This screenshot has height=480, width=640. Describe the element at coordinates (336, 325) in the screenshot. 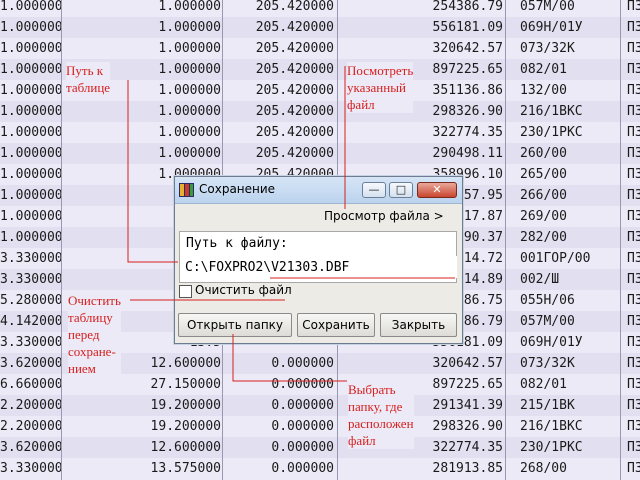

I see `save-button: Сохранить` at that location.